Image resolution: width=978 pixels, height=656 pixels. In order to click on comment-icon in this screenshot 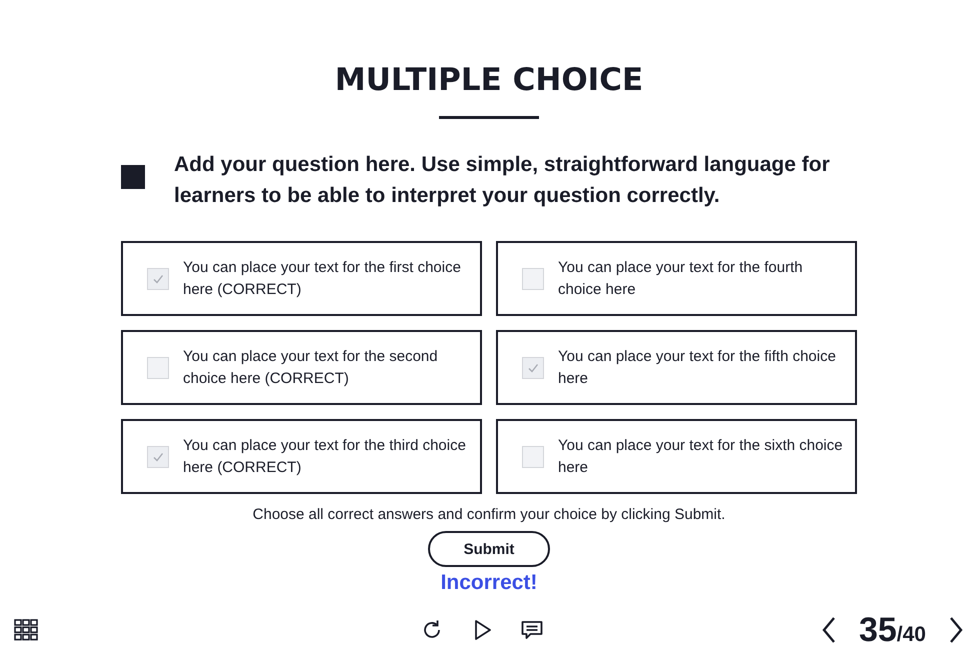, I will do `click(532, 630)`.